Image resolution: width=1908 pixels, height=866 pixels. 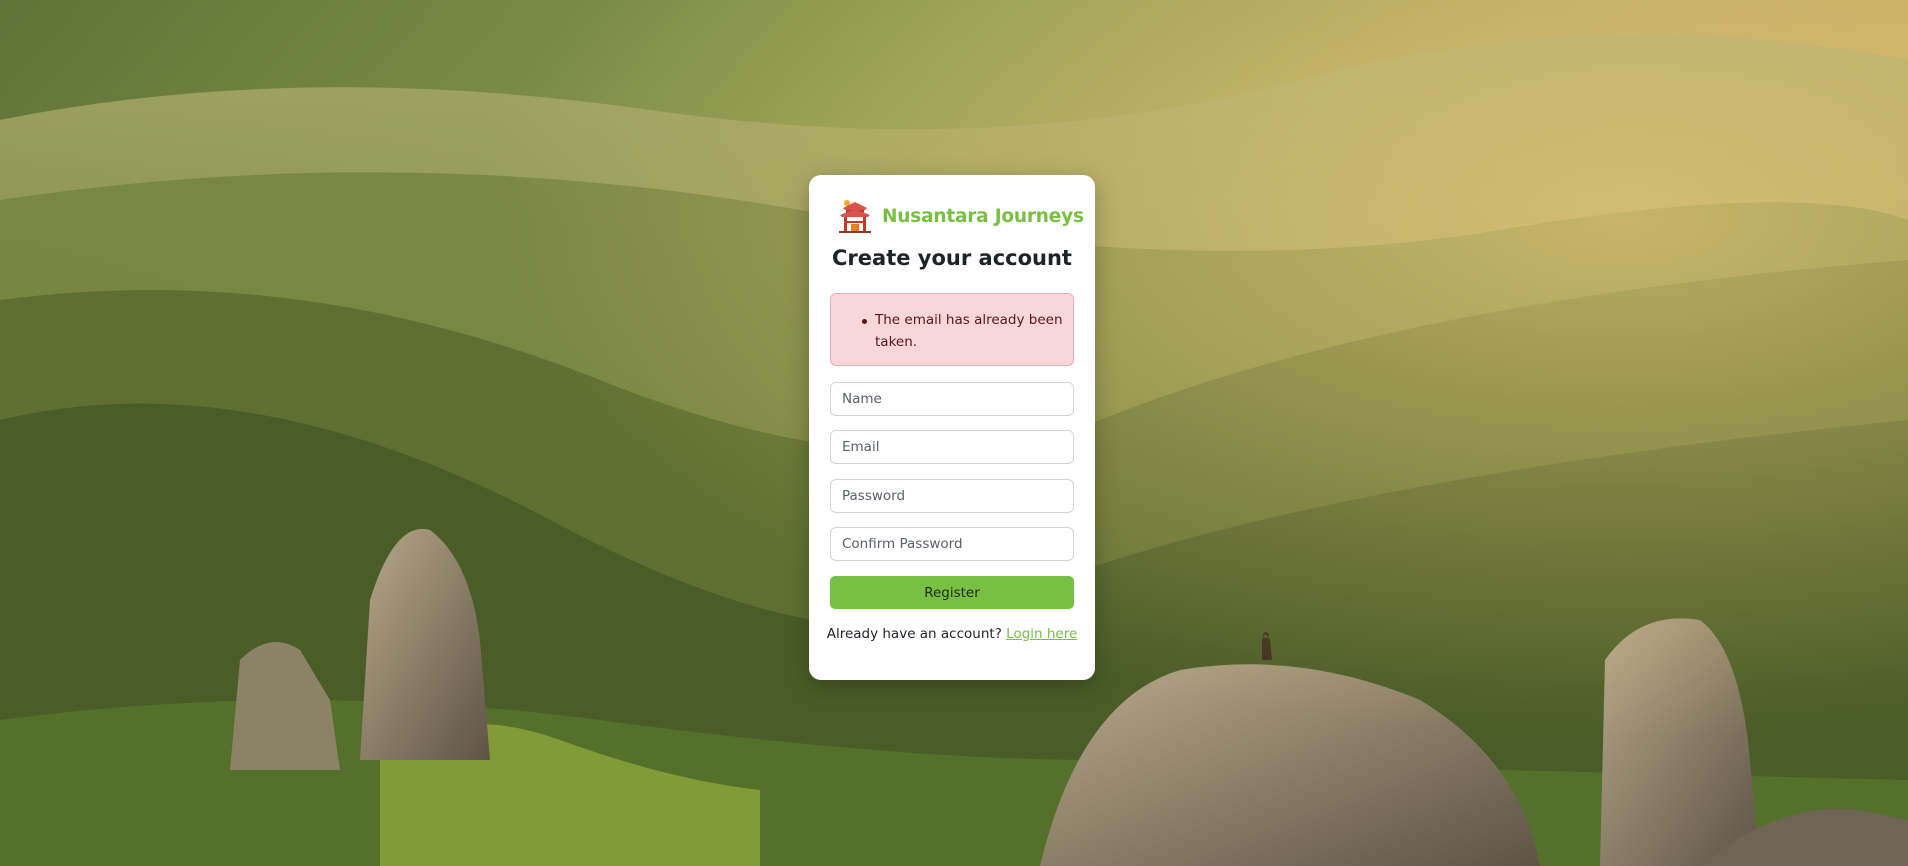 I want to click on error-item: The email has already been taken., so click(x=969, y=331).